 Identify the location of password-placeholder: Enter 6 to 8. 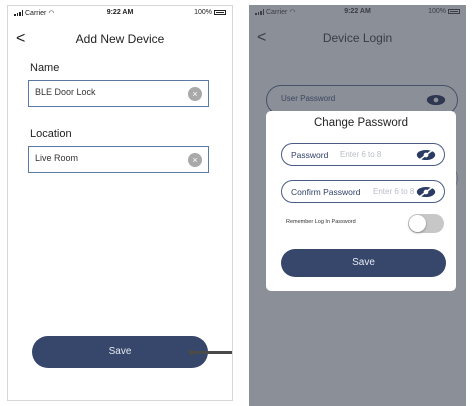
(361, 154).